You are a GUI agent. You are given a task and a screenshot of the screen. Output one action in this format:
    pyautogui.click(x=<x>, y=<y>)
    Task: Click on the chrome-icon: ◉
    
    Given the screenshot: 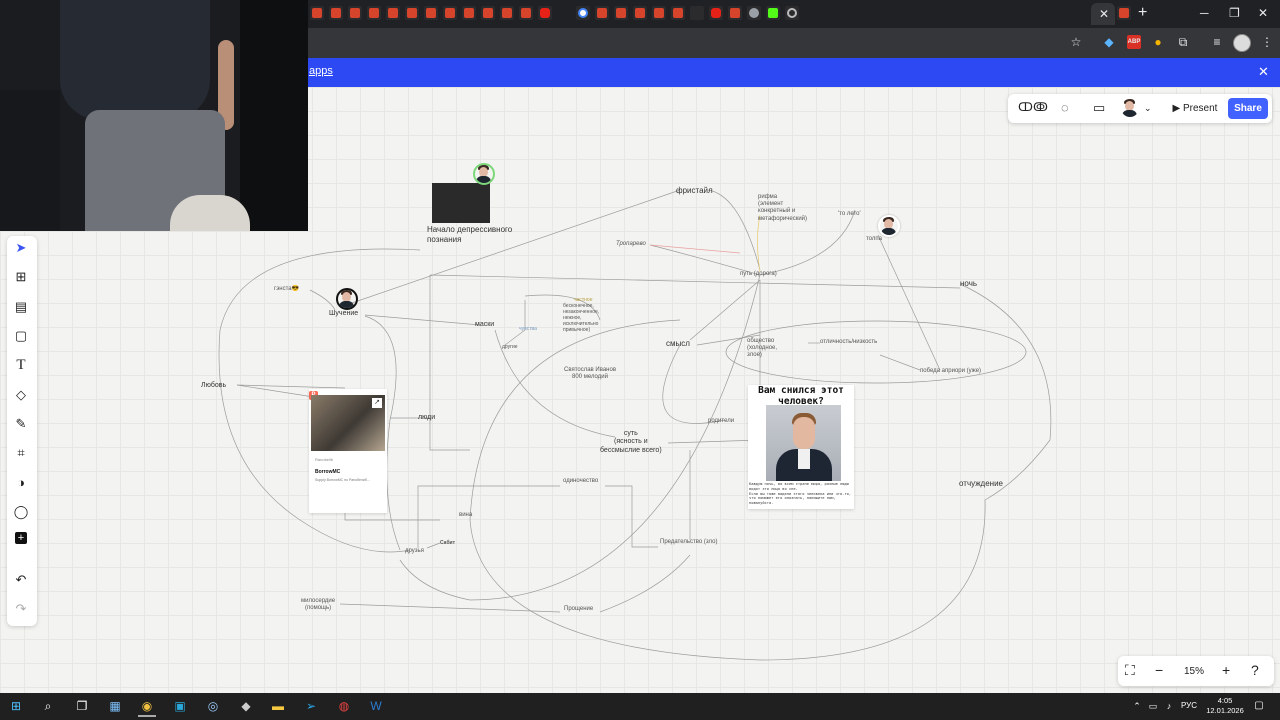 What is the action you would take?
    pyautogui.click(x=147, y=707)
    